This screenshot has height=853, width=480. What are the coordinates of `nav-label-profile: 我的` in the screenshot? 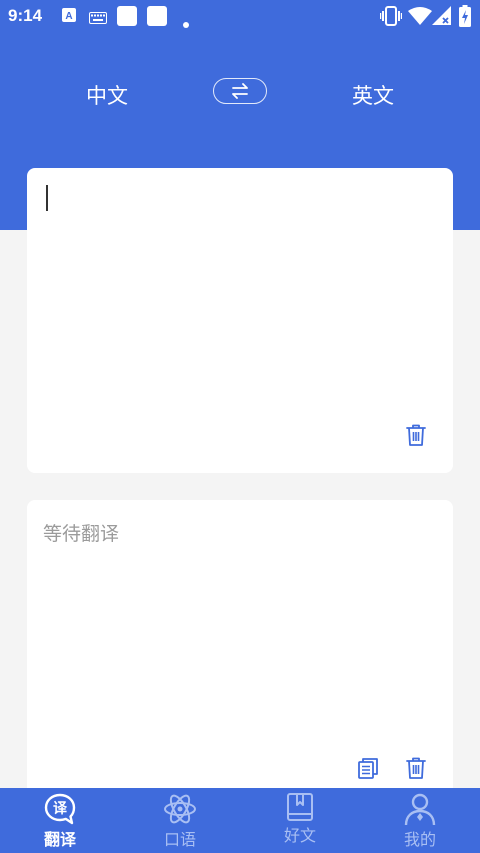 It's located at (419, 839).